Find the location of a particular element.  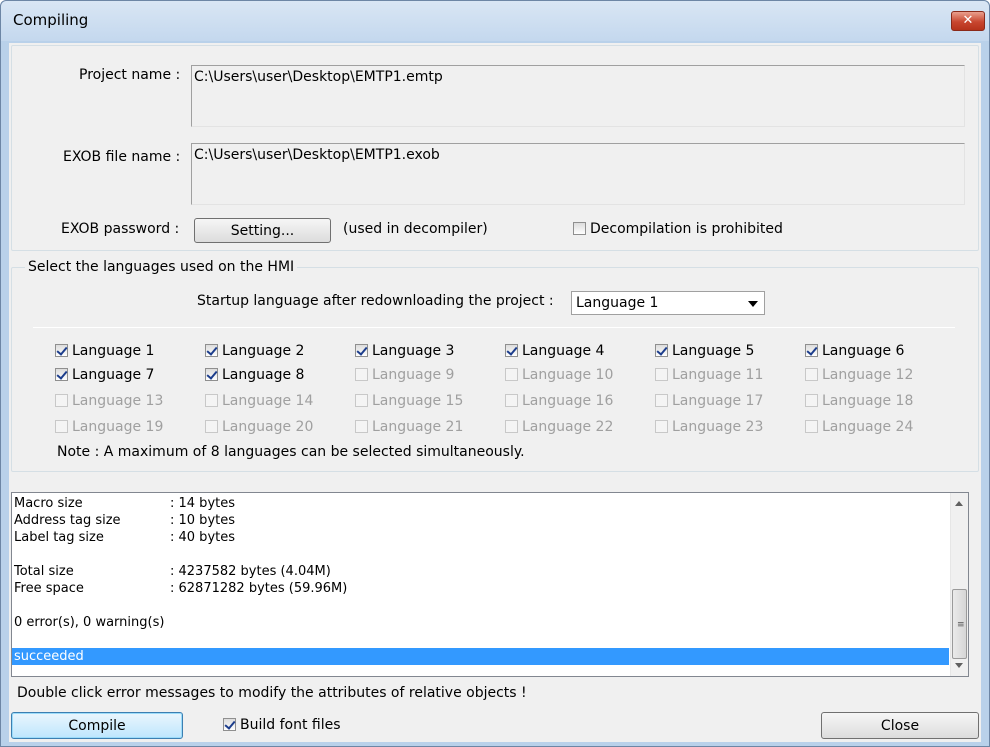

language-label: Language 17 is located at coordinates (718, 401).